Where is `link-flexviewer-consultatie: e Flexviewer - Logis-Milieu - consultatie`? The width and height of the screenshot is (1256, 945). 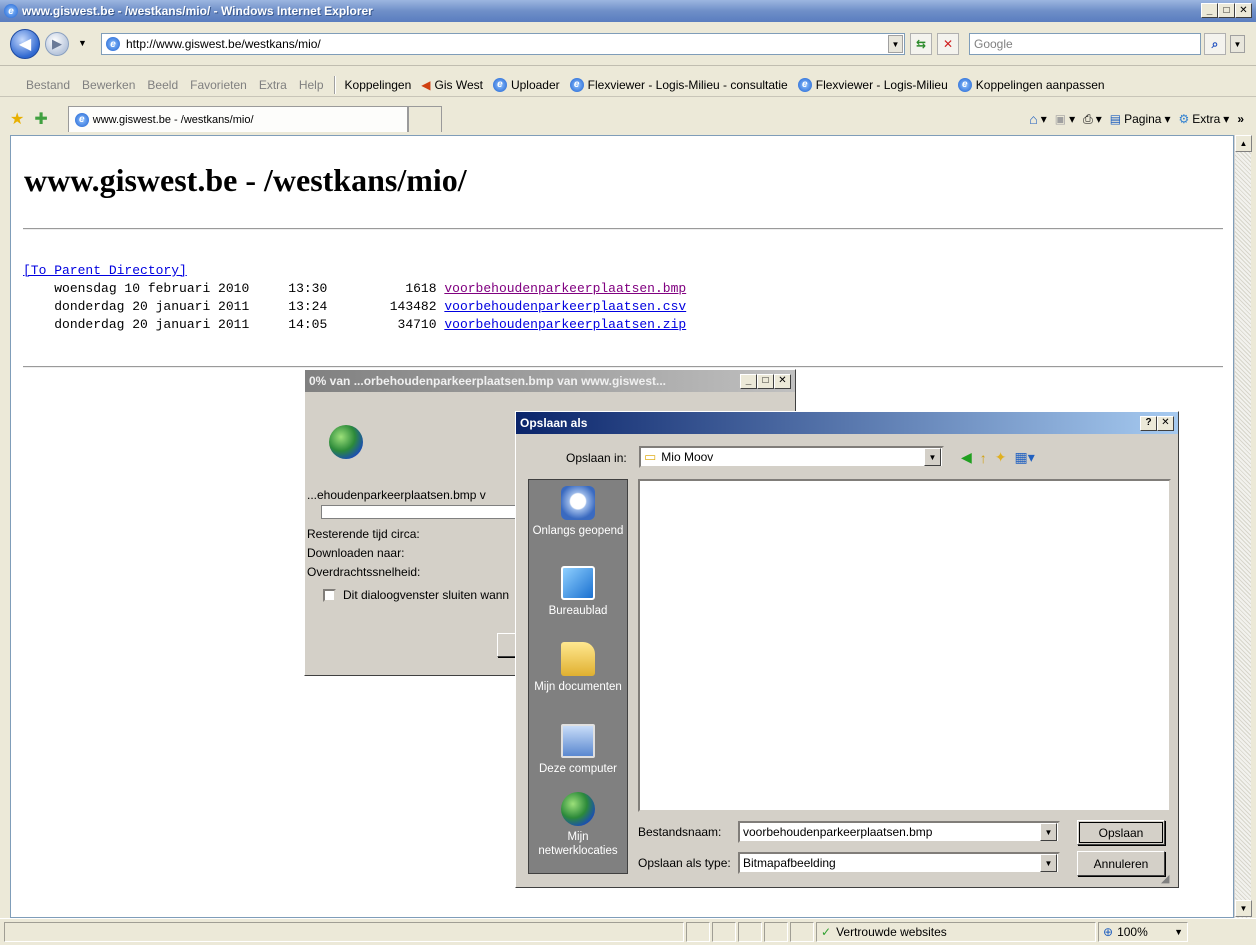
link-flexviewer-consultatie: e Flexviewer - Logis-Milieu - consultatie is located at coordinates (679, 84).